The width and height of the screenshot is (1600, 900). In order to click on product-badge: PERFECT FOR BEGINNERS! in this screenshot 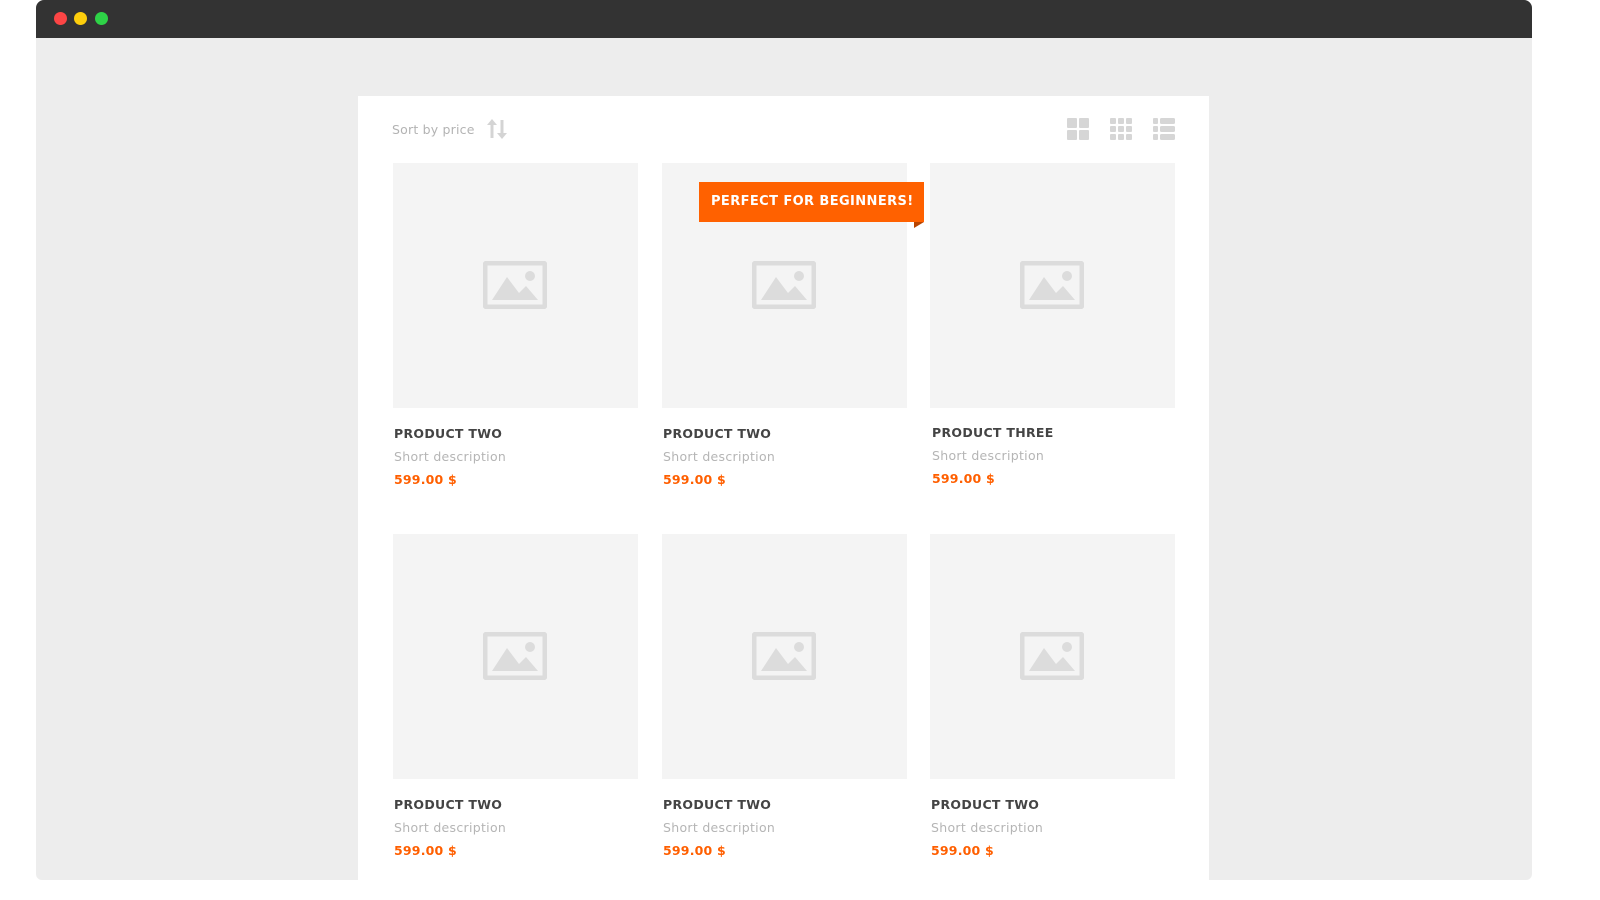, I will do `click(811, 205)`.